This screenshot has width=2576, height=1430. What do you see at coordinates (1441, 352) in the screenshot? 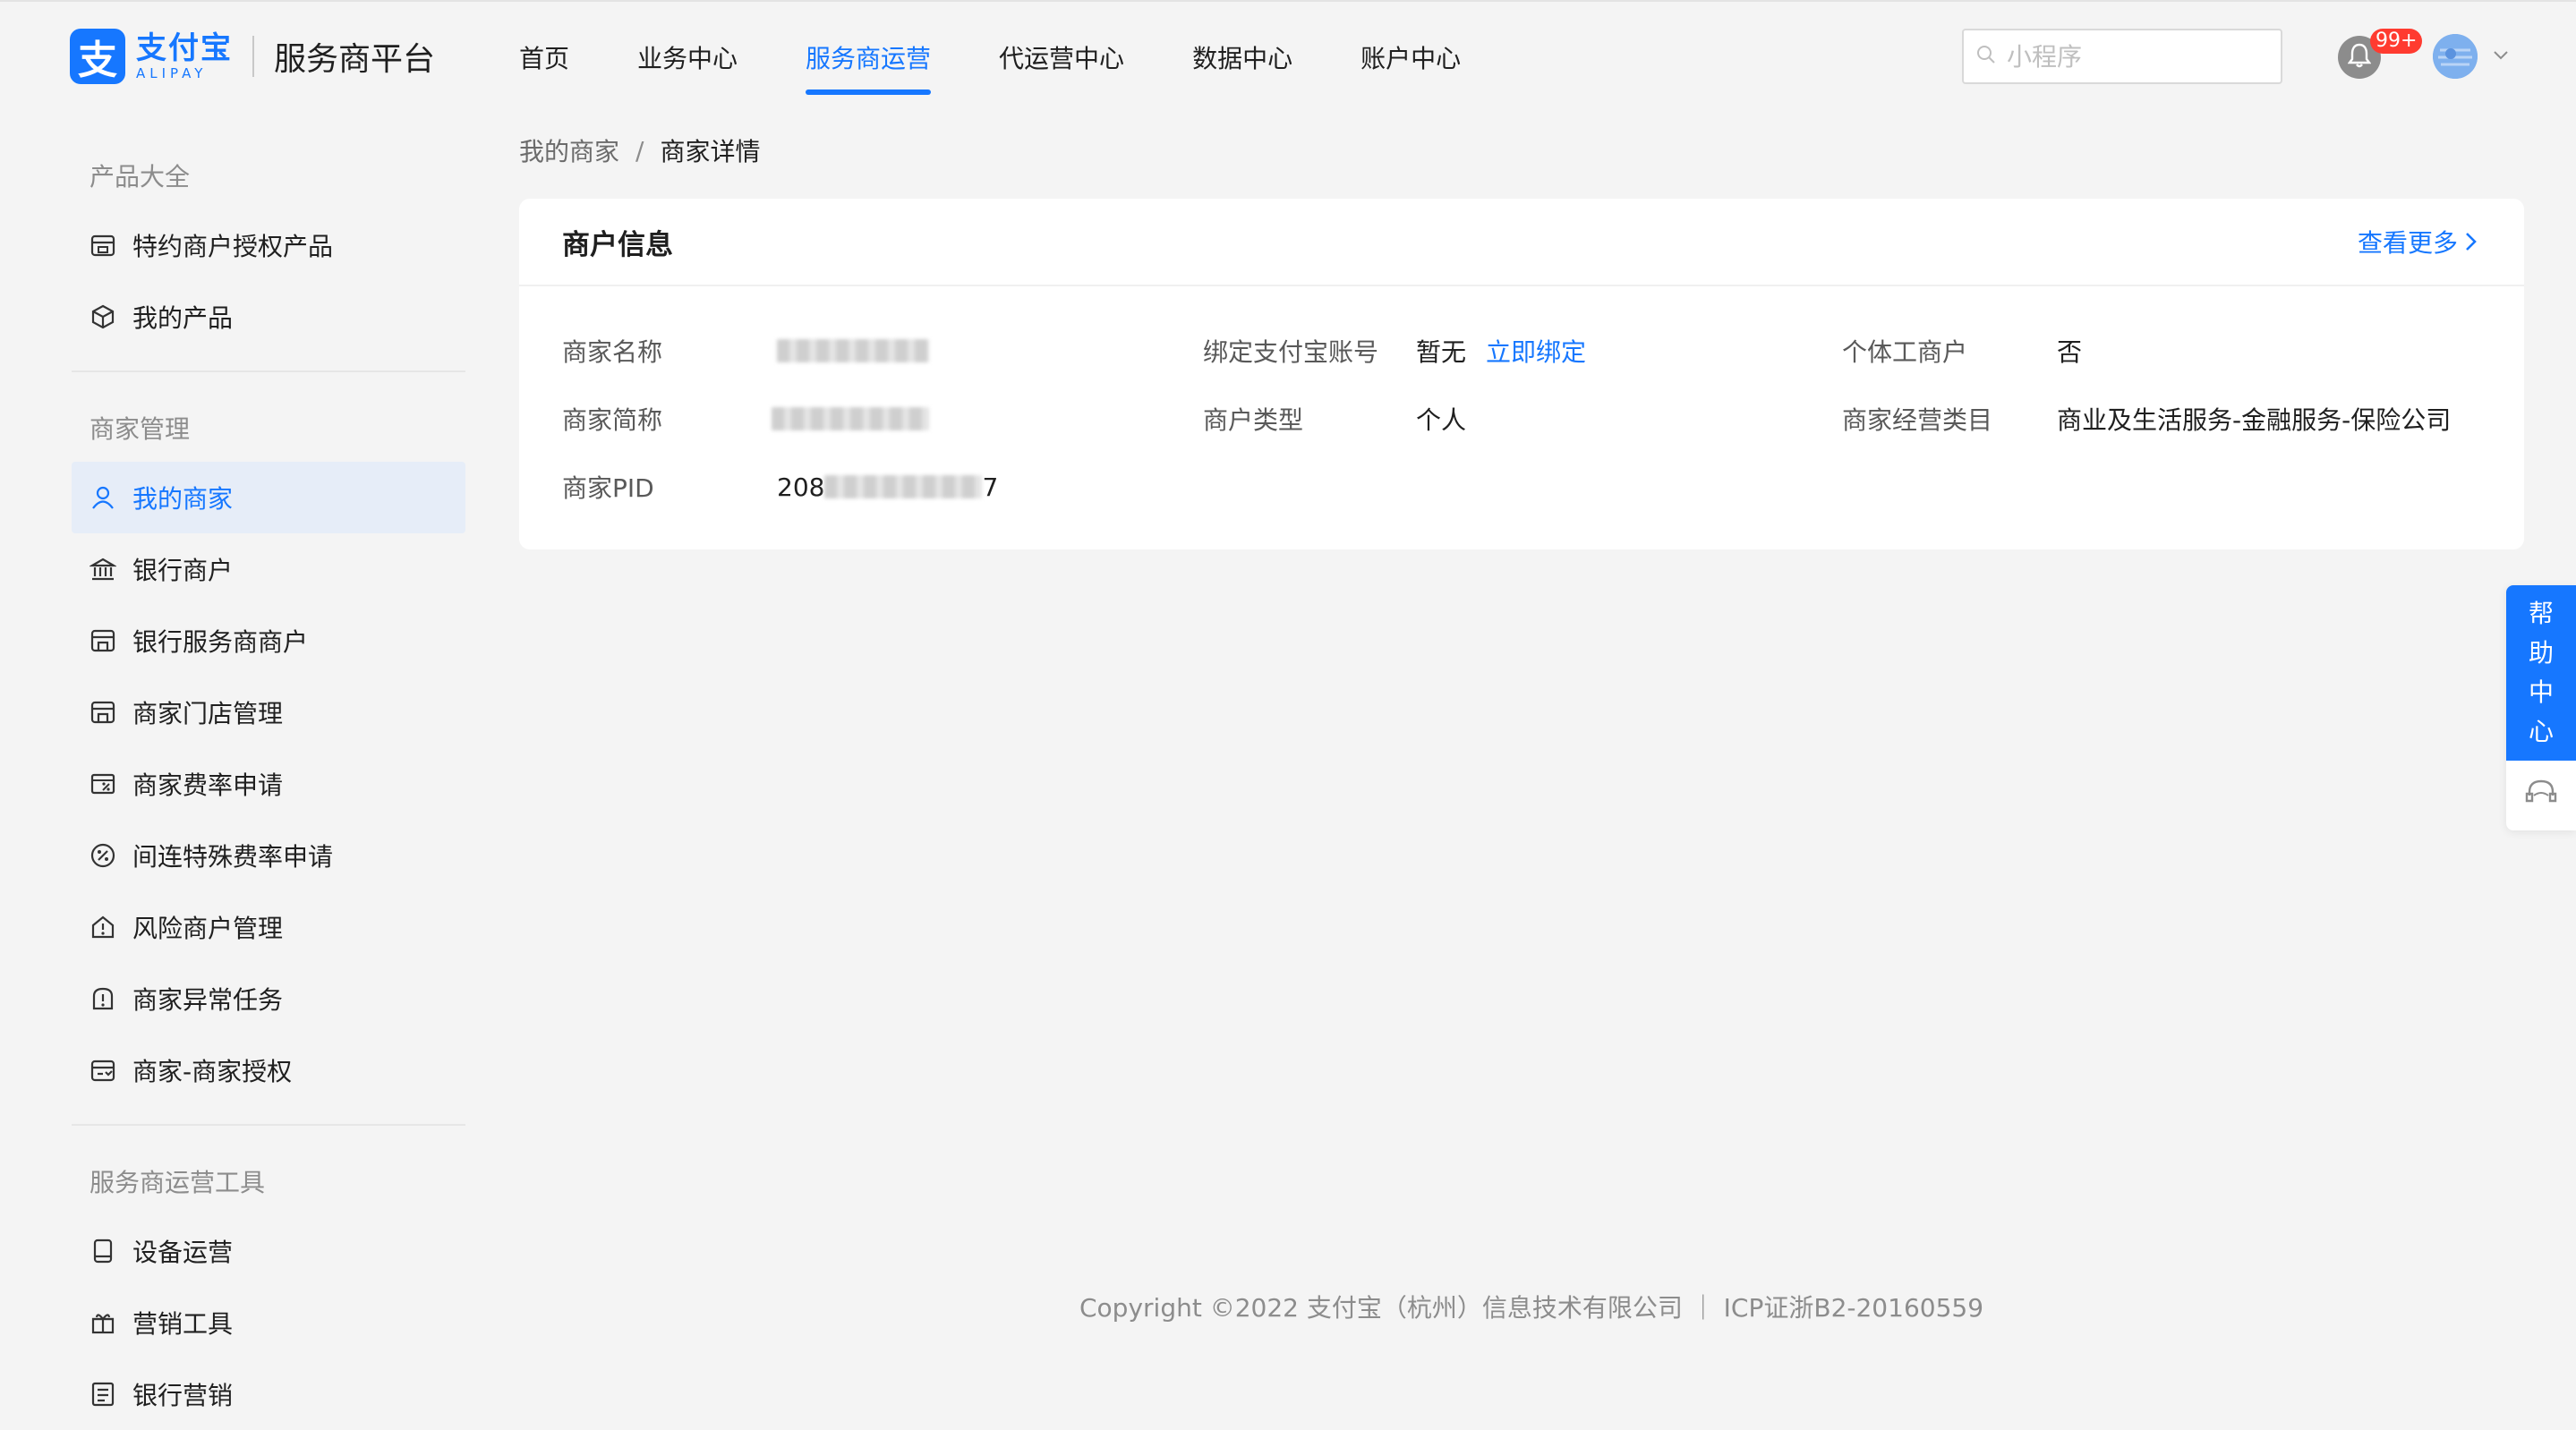
I see `bind-status: 暂无` at bounding box center [1441, 352].